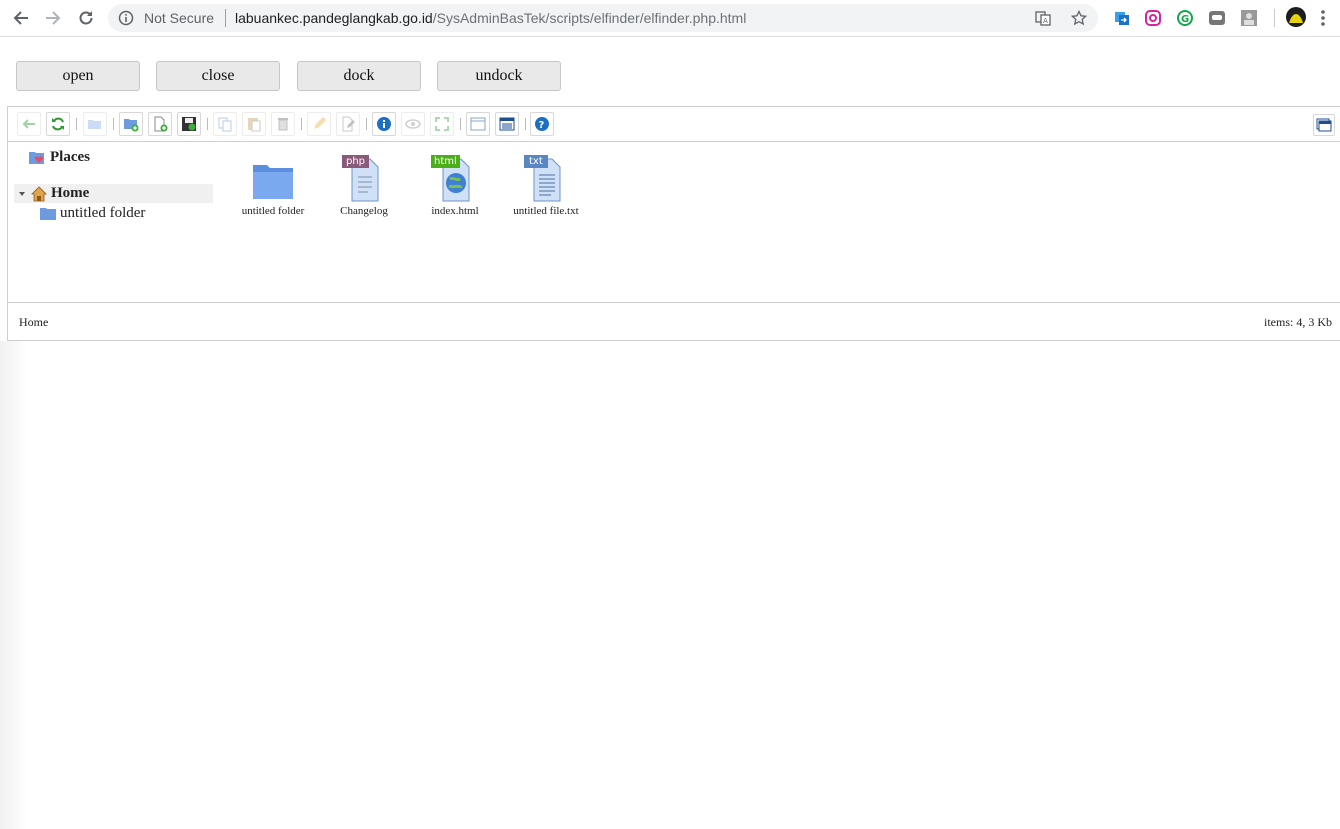  Describe the element at coordinates (225, 124) in the screenshot. I see `copy-icon` at that location.